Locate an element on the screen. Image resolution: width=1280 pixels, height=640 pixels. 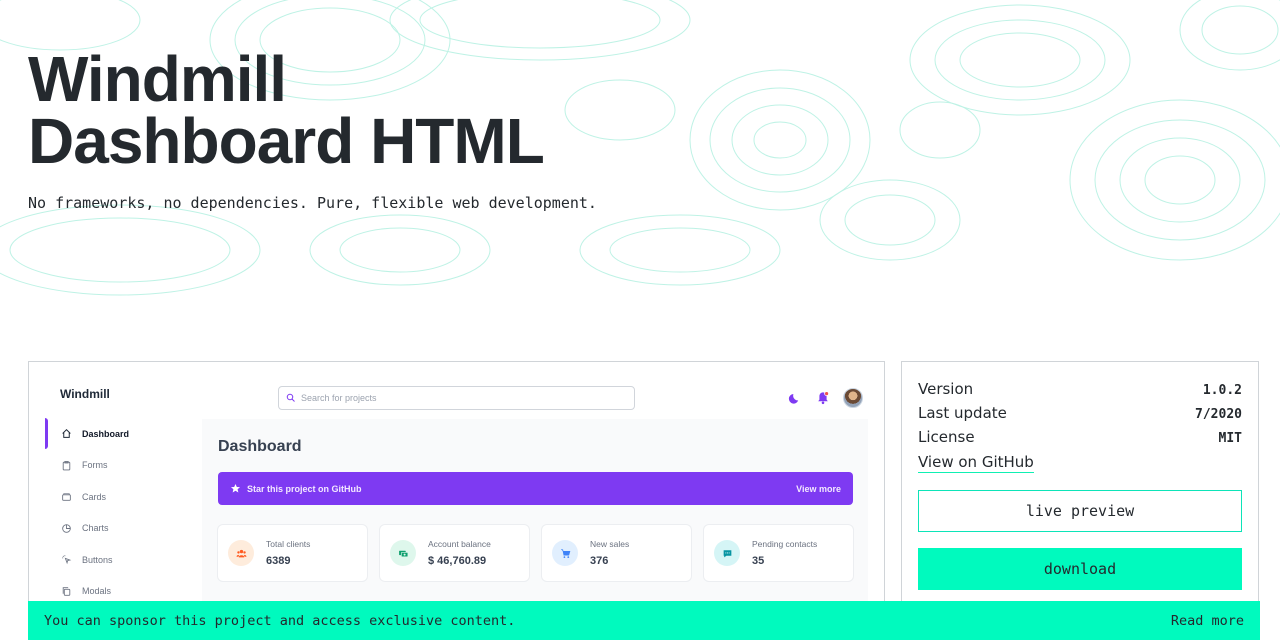
stat-label: Account balance is located at coordinates (459, 544).